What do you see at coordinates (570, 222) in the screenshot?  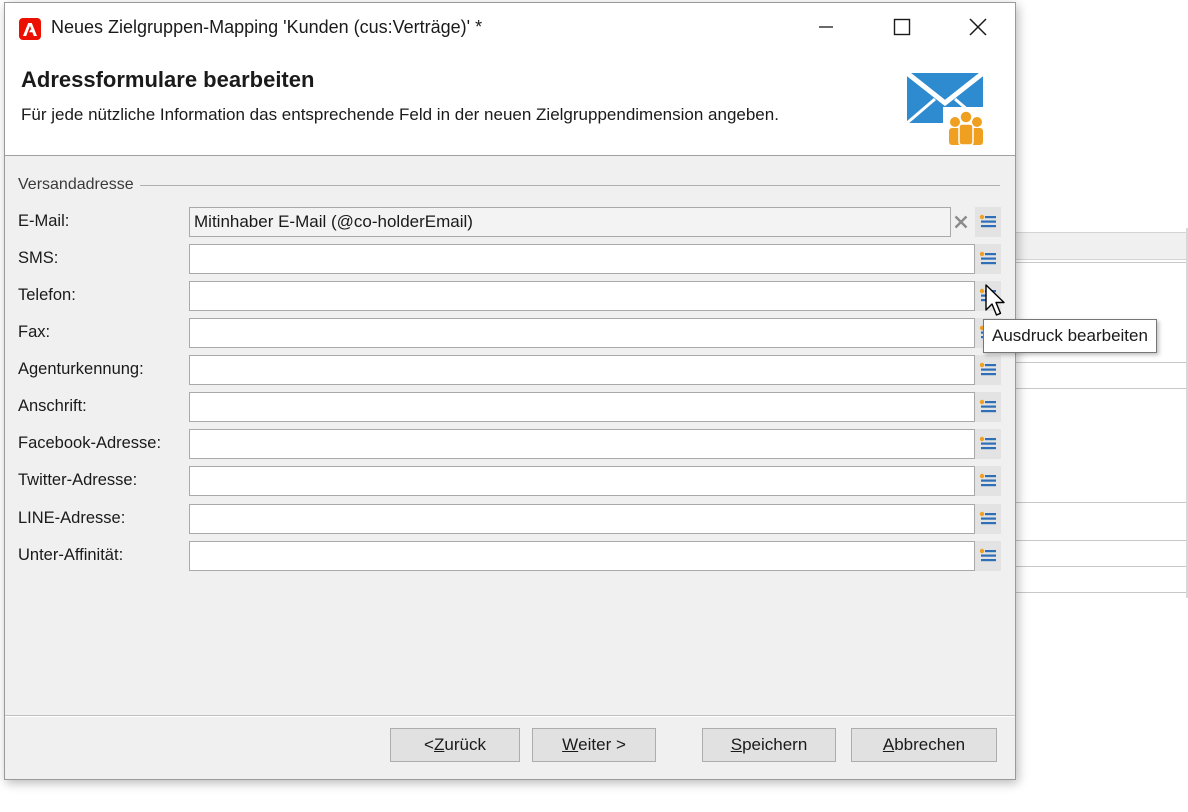 I see `email-field` at bounding box center [570, 222].